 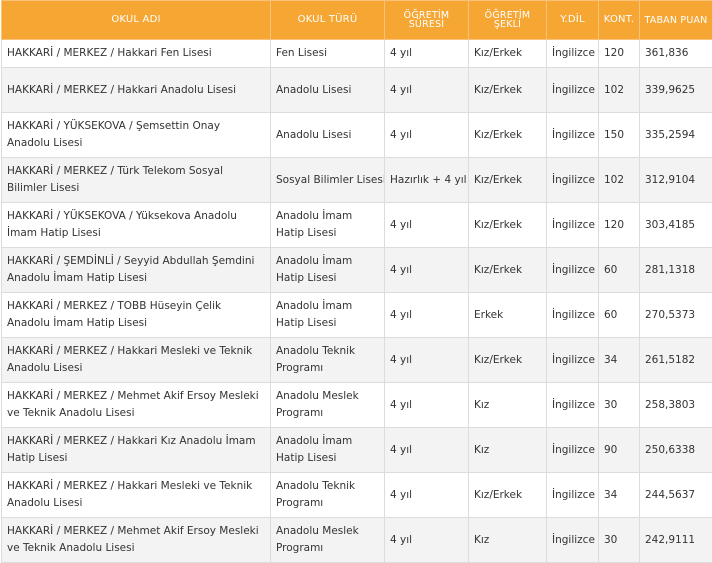 What do you see at coordinates (619, 135) in the screenshot?
I see `cell-kont: 150` at bounding box center [619, 135].